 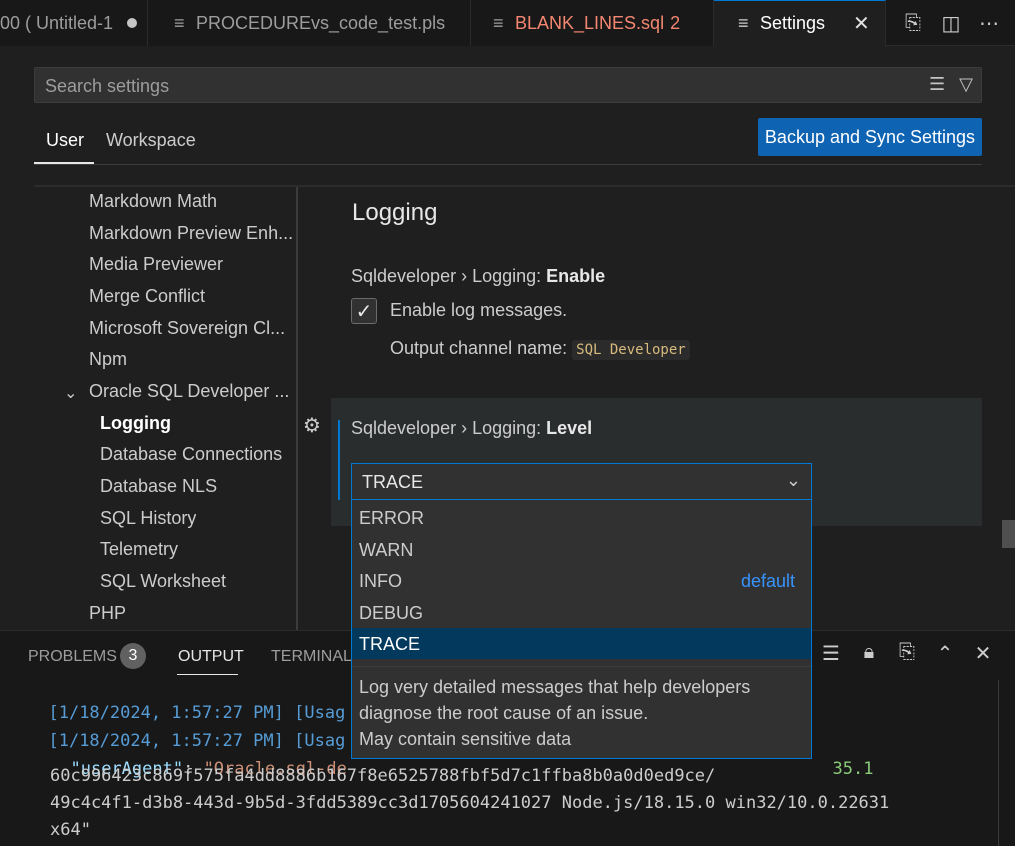 What do you see at coordinates (479, 348) in the screenshot?
I see `channel-label: Output channel name:` at bounding box center [479, 348].